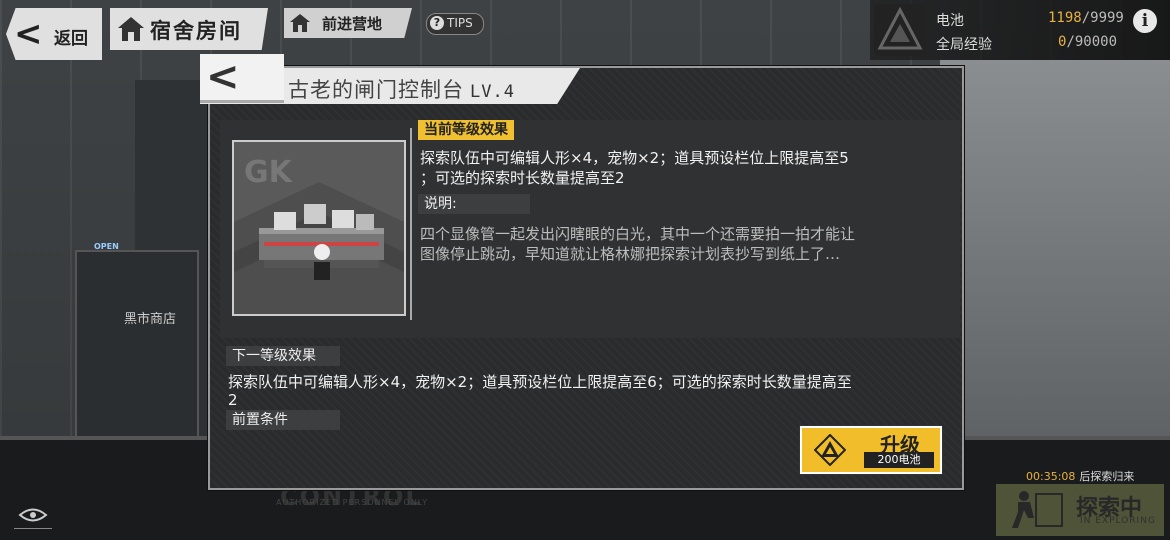  What do you see at coordinates (466, 130) in the screenshot?
I see `current-level-tag: 当前等级效果` at bounding box center [466, 130].